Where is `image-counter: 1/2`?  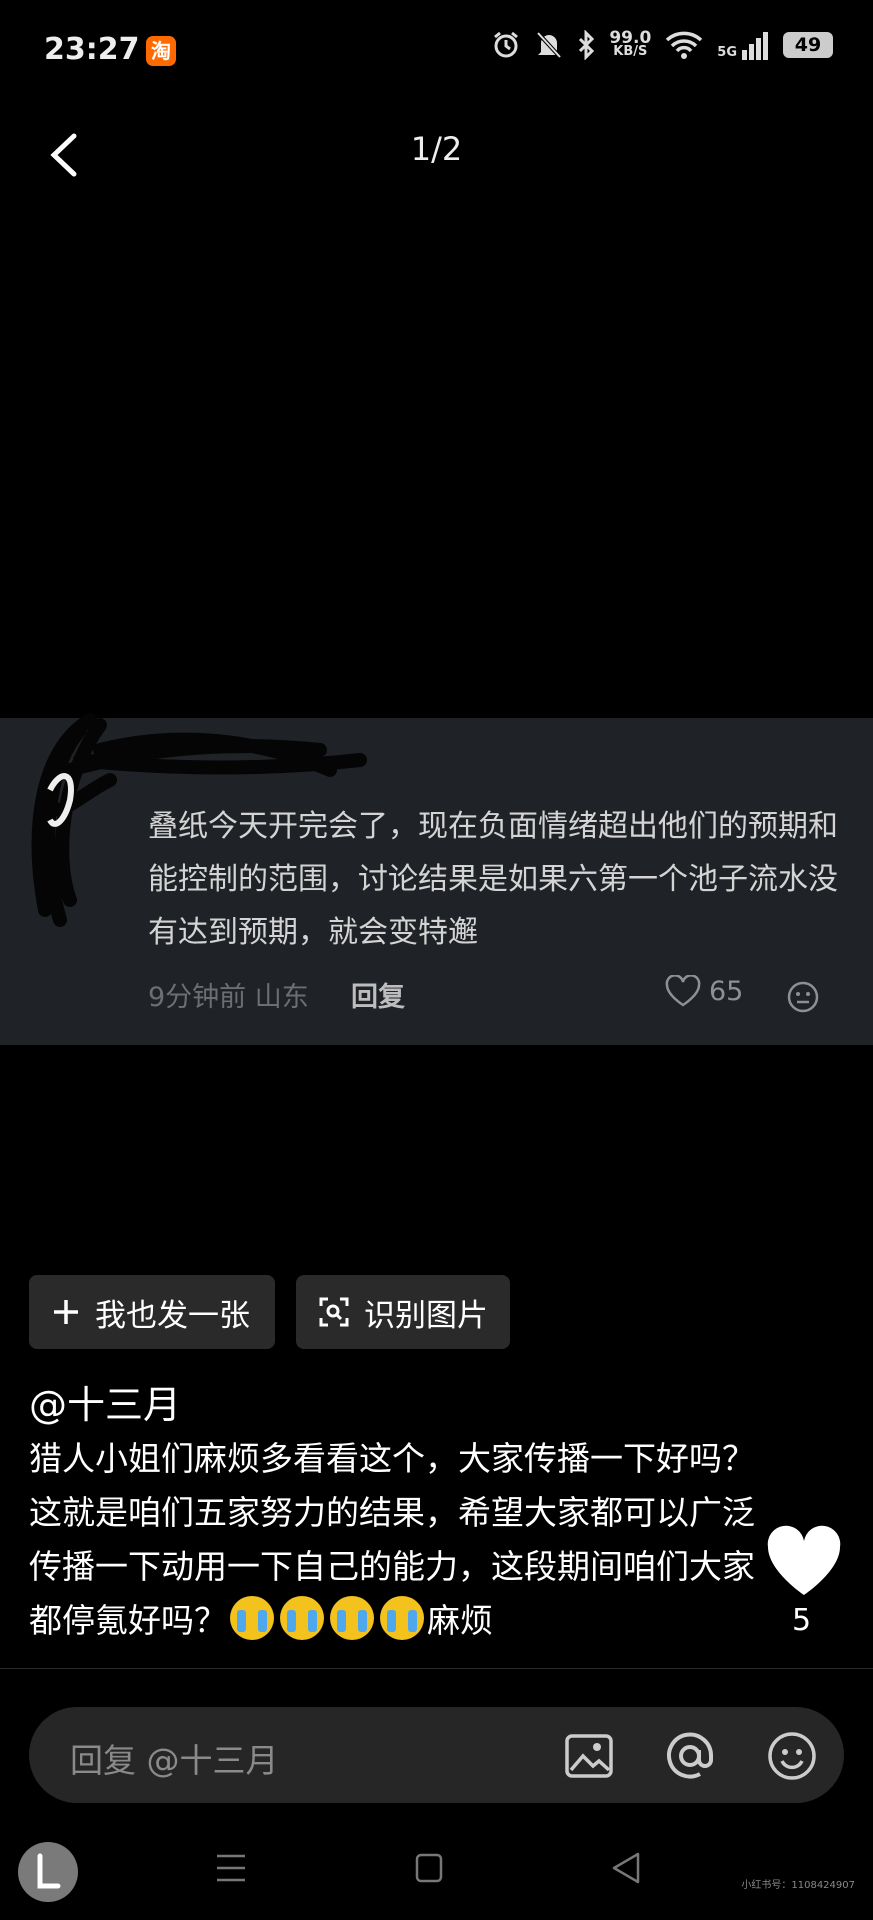
image-counter: 1/2 is located at coordinates (436, 149).